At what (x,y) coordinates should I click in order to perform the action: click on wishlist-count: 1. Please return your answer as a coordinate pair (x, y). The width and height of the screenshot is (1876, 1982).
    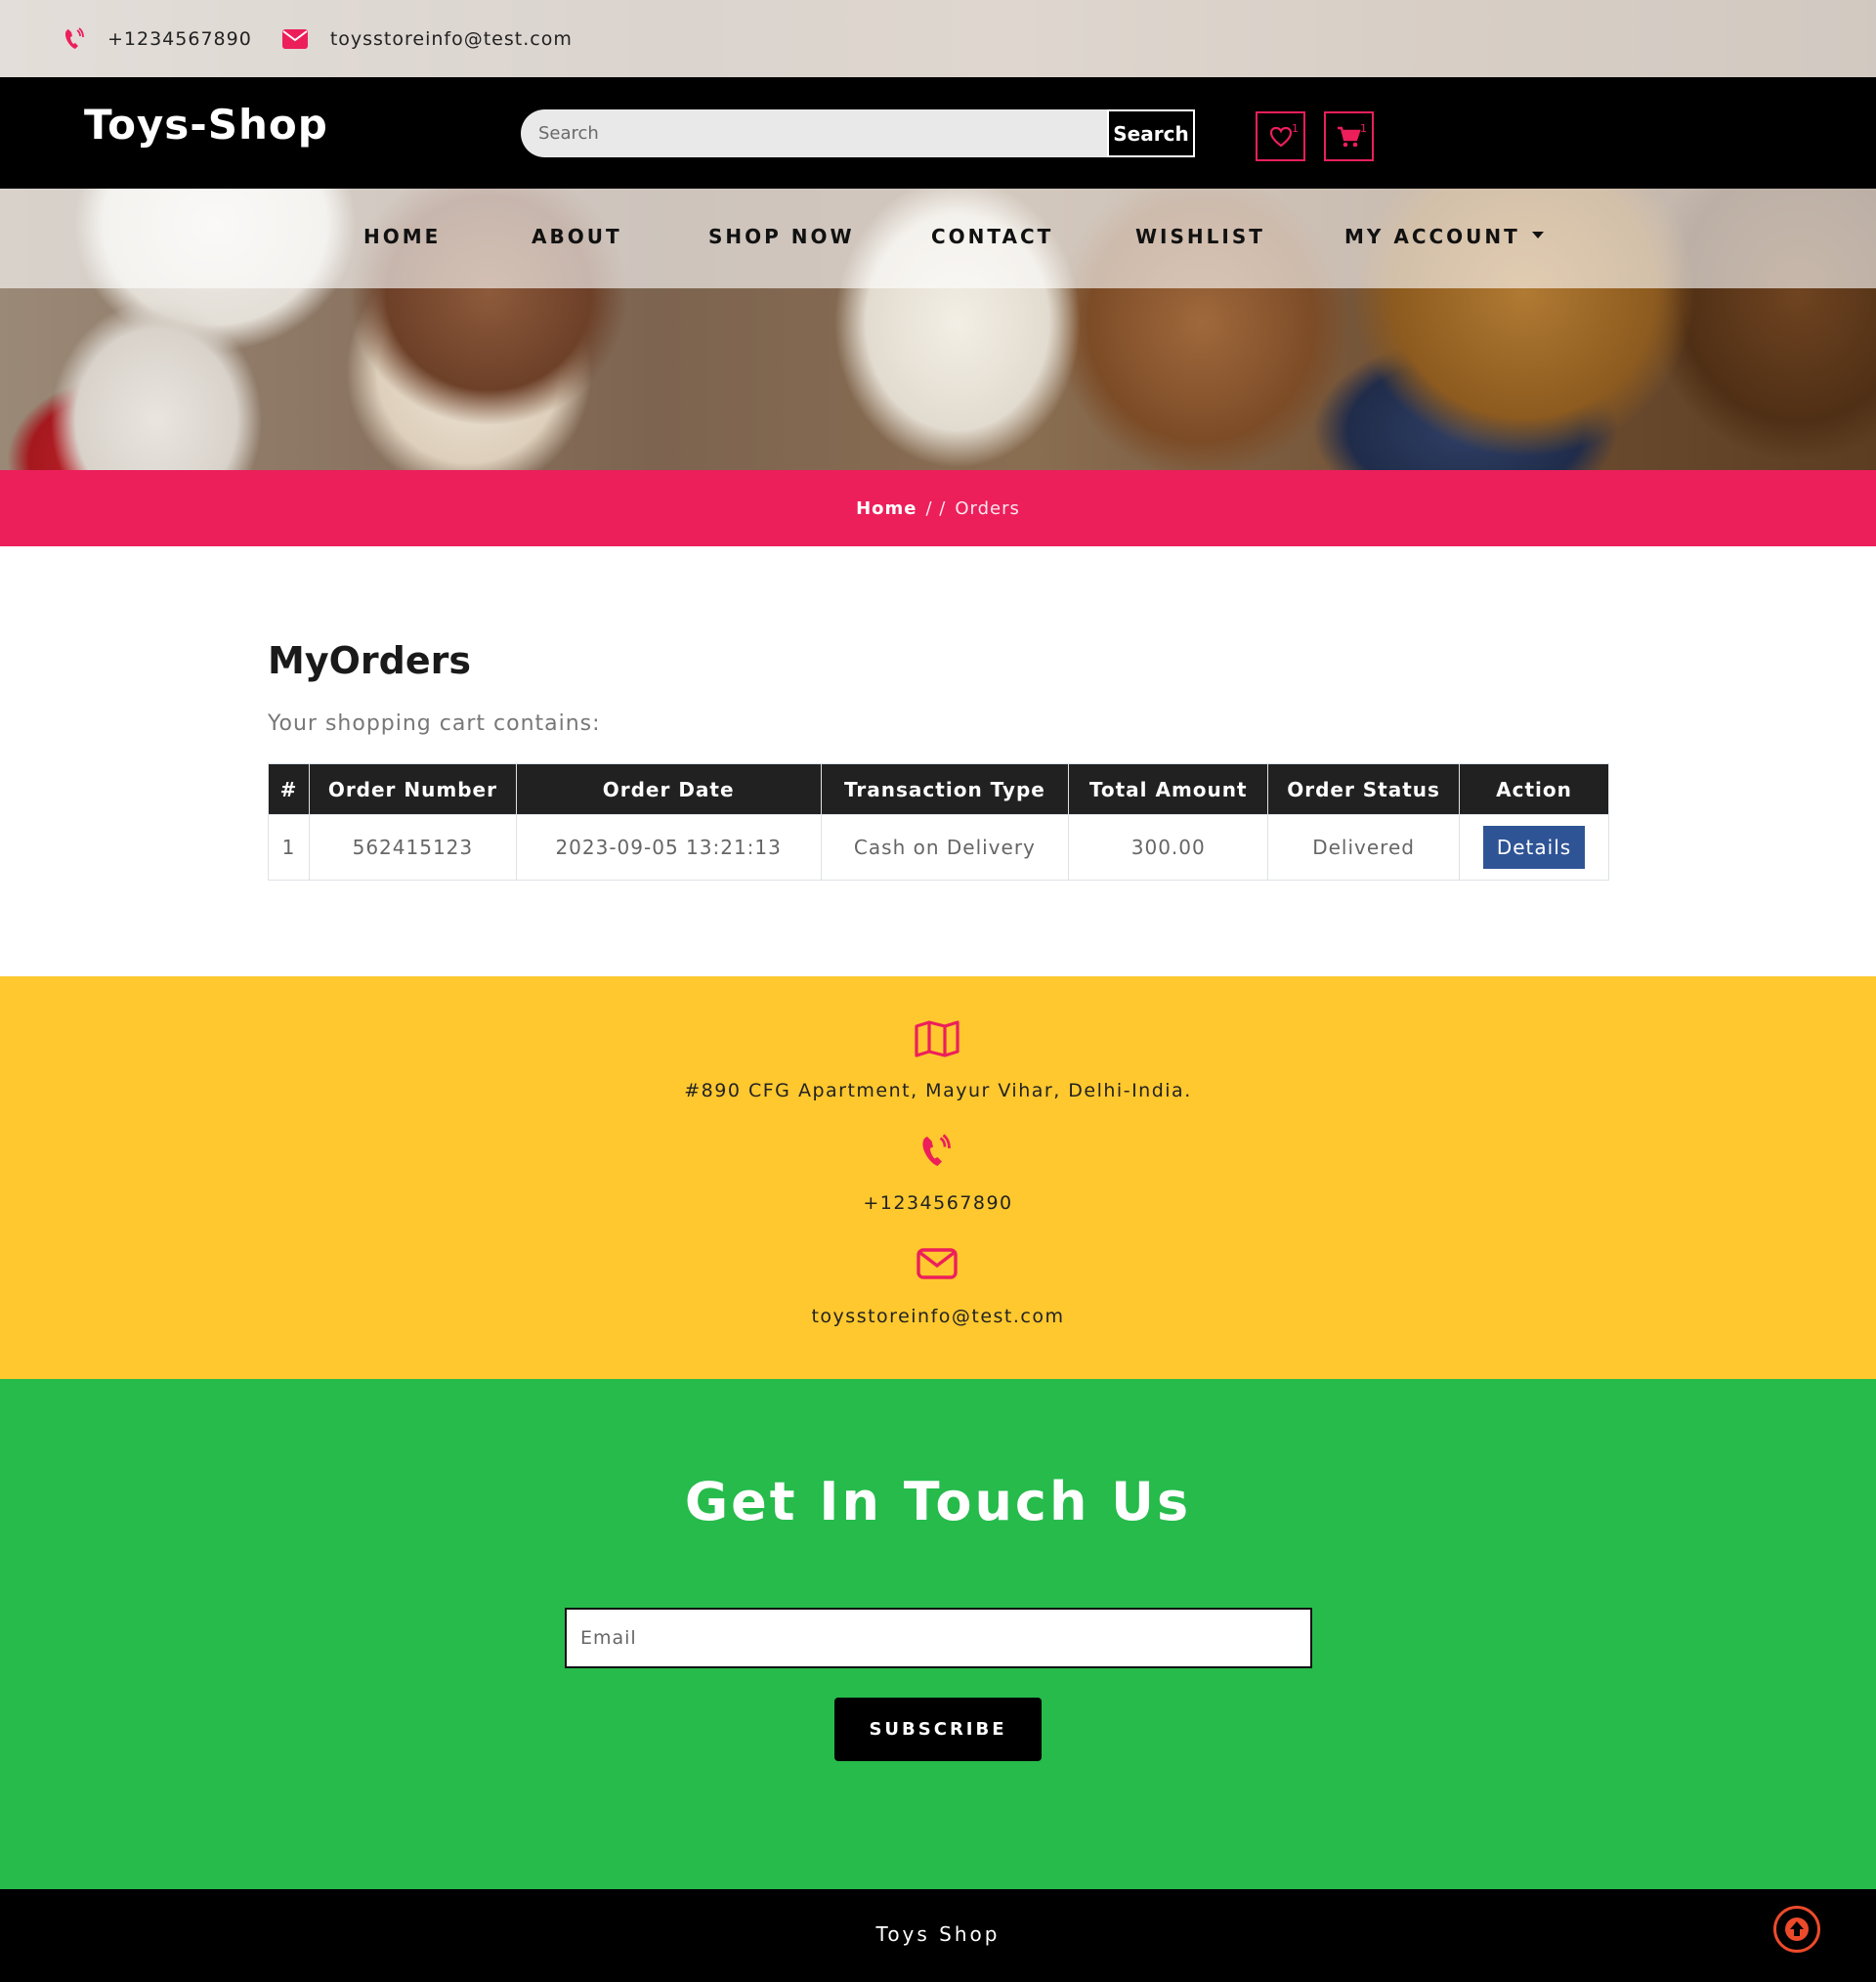
    Looking at the image, I should click on (1295, 128).